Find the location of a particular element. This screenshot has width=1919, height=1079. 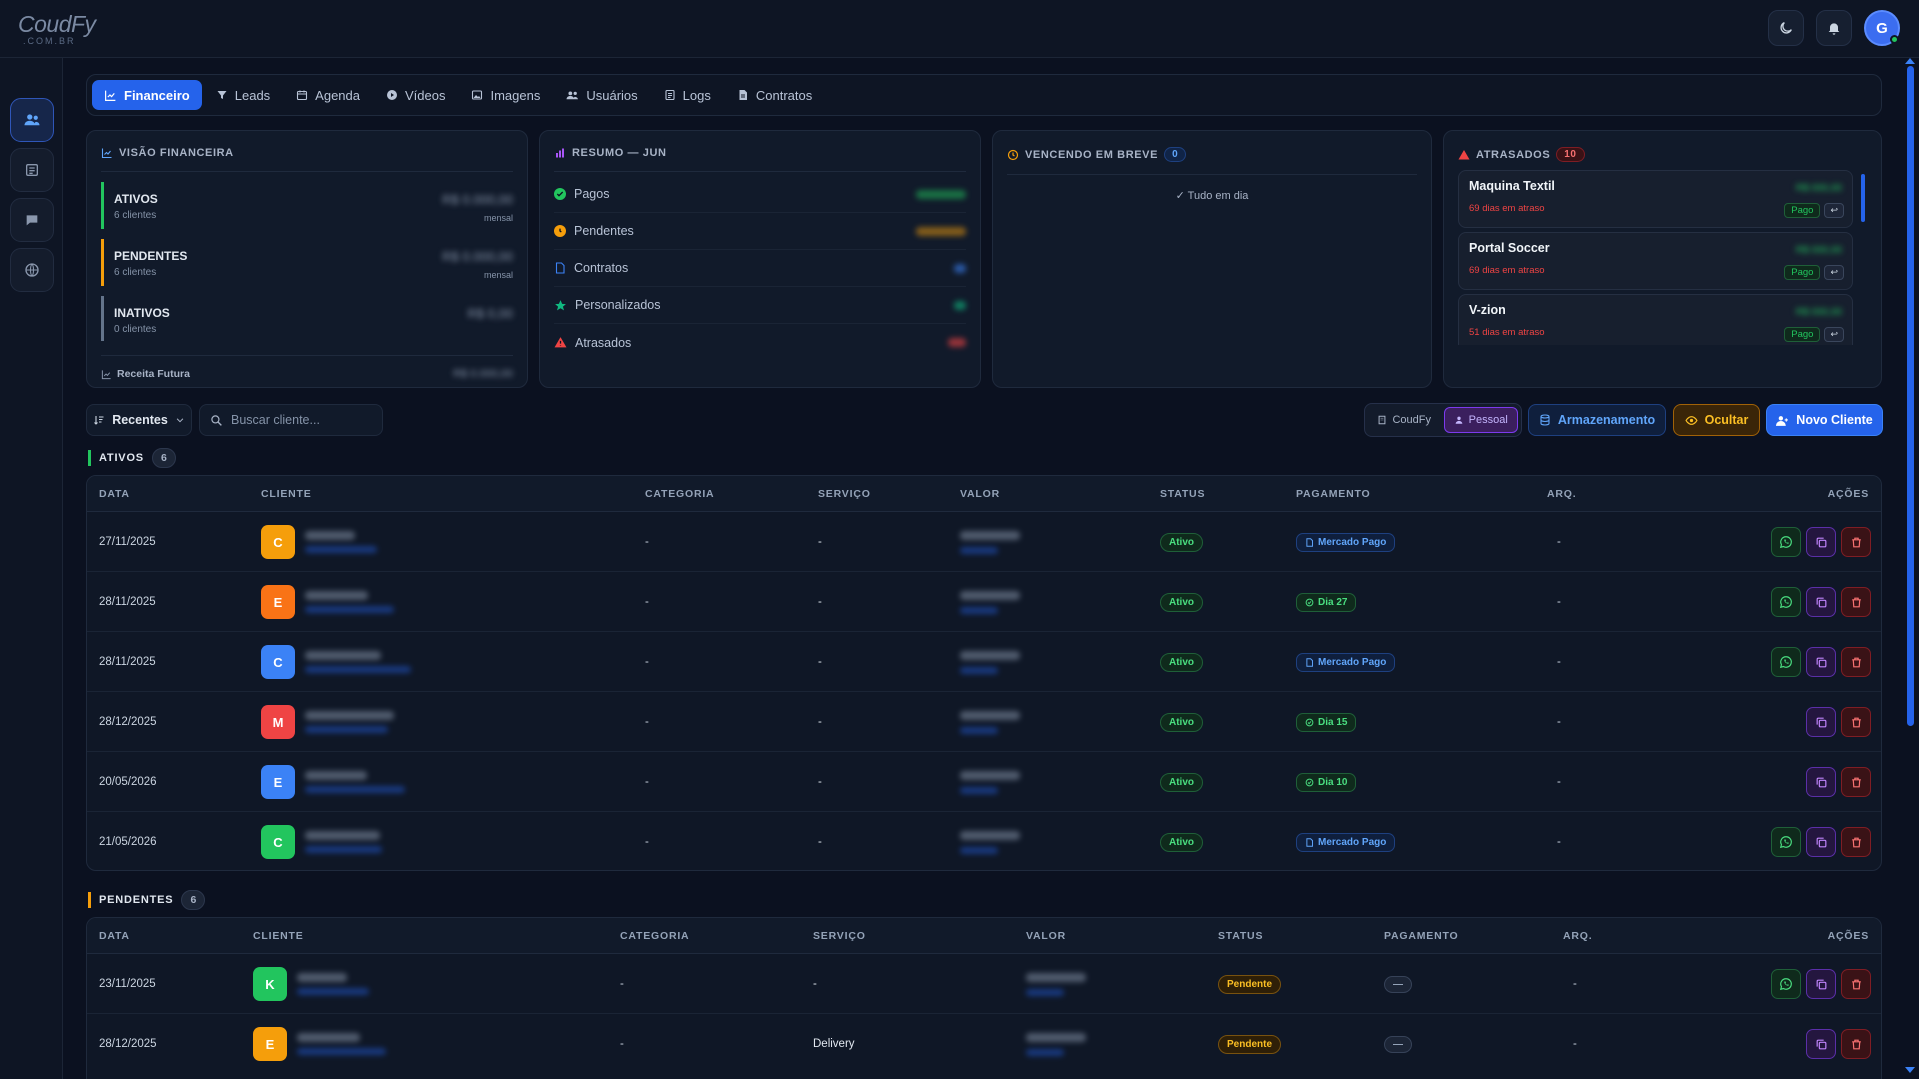

scroll-down-icon is located at coordinates (1910, 1070).